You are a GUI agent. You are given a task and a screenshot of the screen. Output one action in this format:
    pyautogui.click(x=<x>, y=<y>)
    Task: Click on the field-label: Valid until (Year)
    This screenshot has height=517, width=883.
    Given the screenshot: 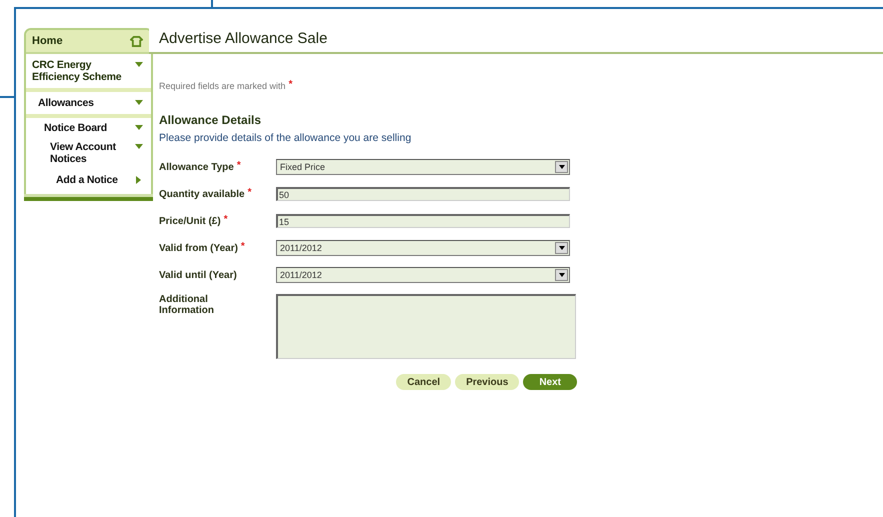 What is the action you would take?
    pyautogui.click(x=198, y=275)
    